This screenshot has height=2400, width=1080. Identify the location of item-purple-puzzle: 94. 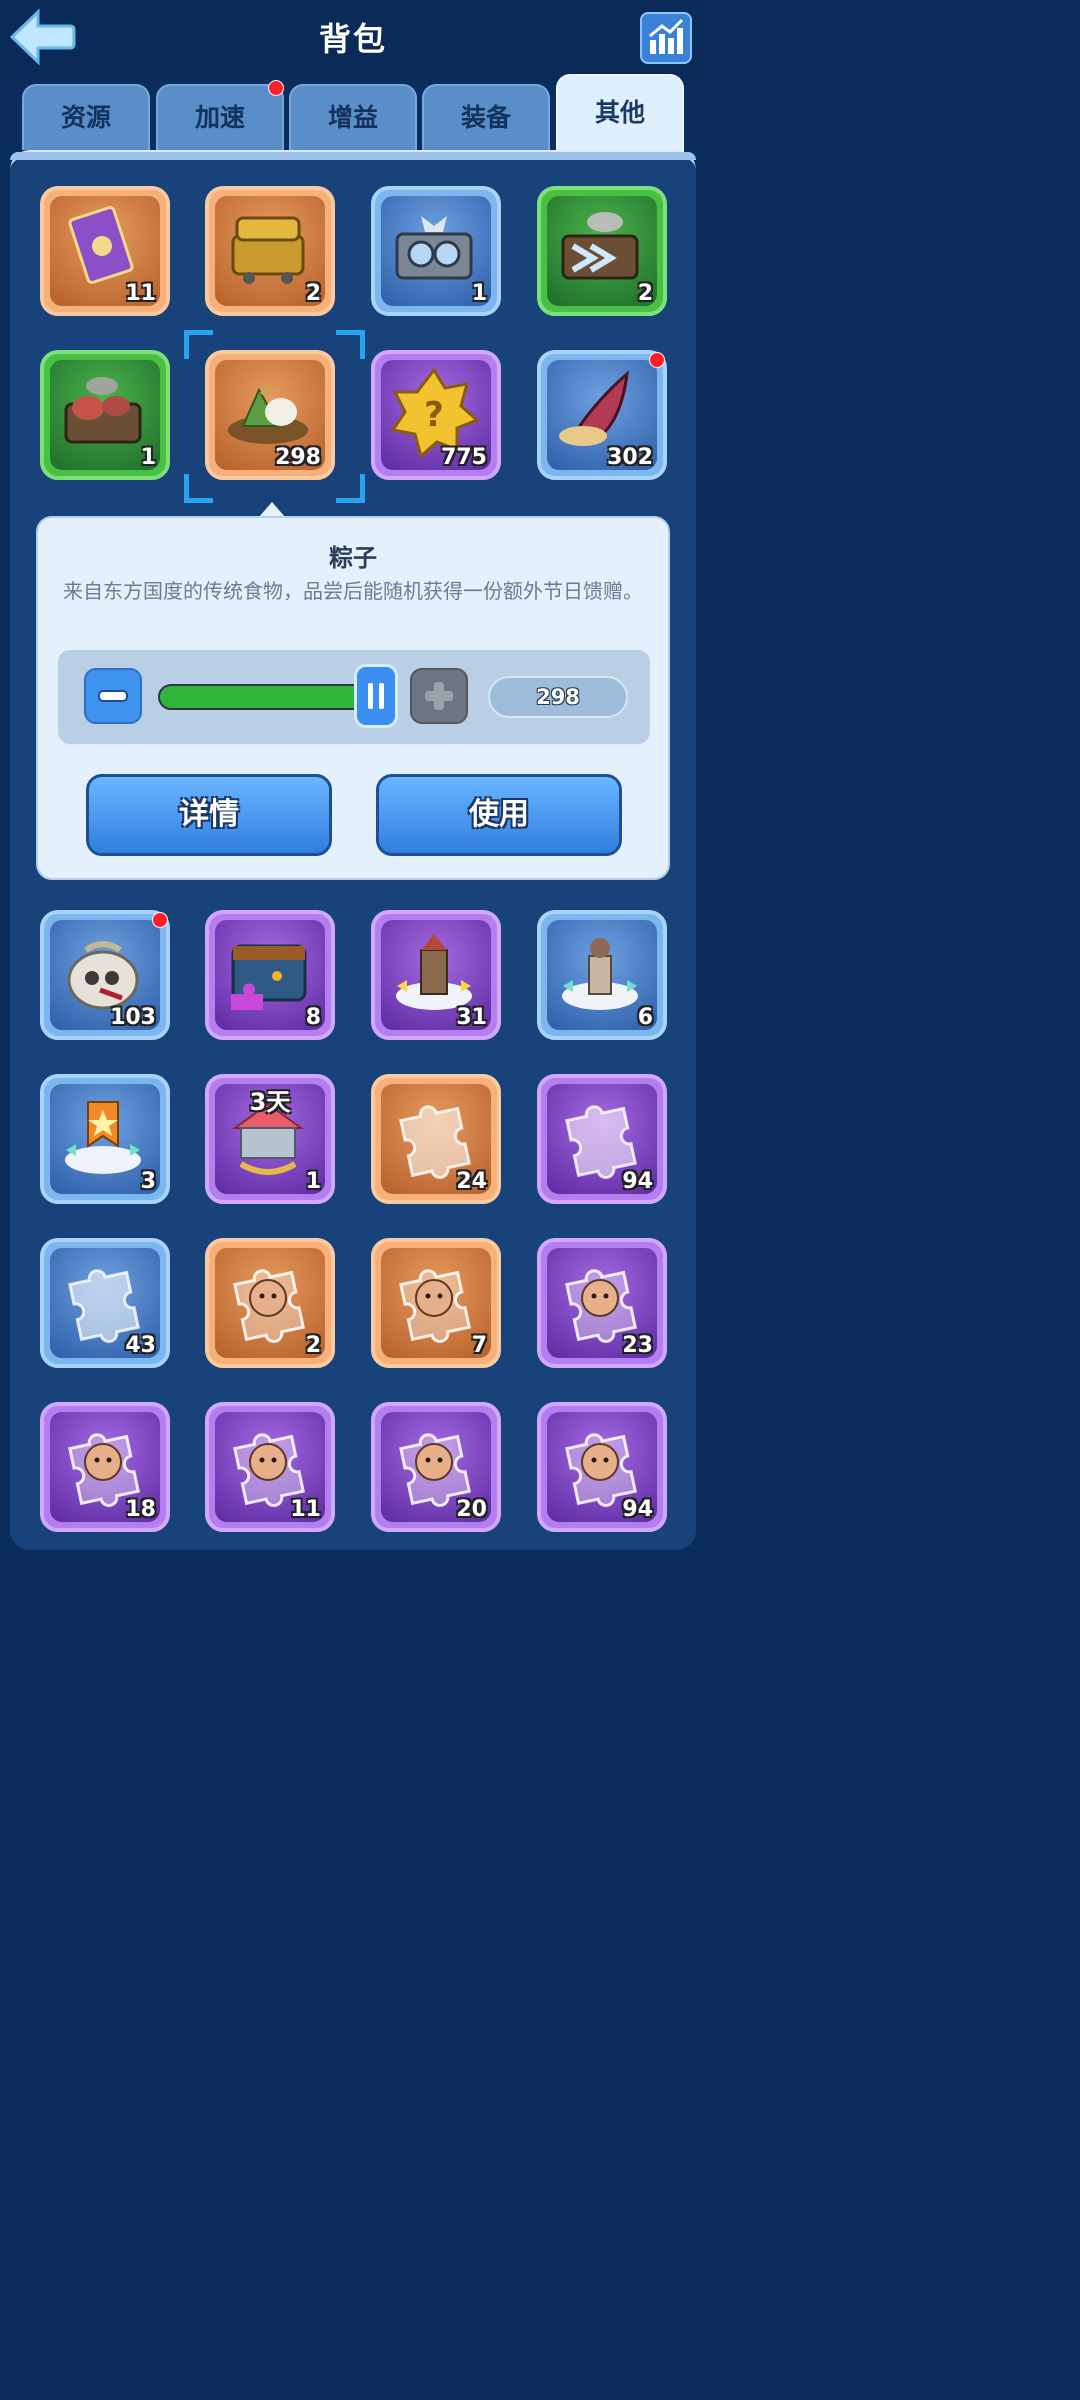
(602, 1139).